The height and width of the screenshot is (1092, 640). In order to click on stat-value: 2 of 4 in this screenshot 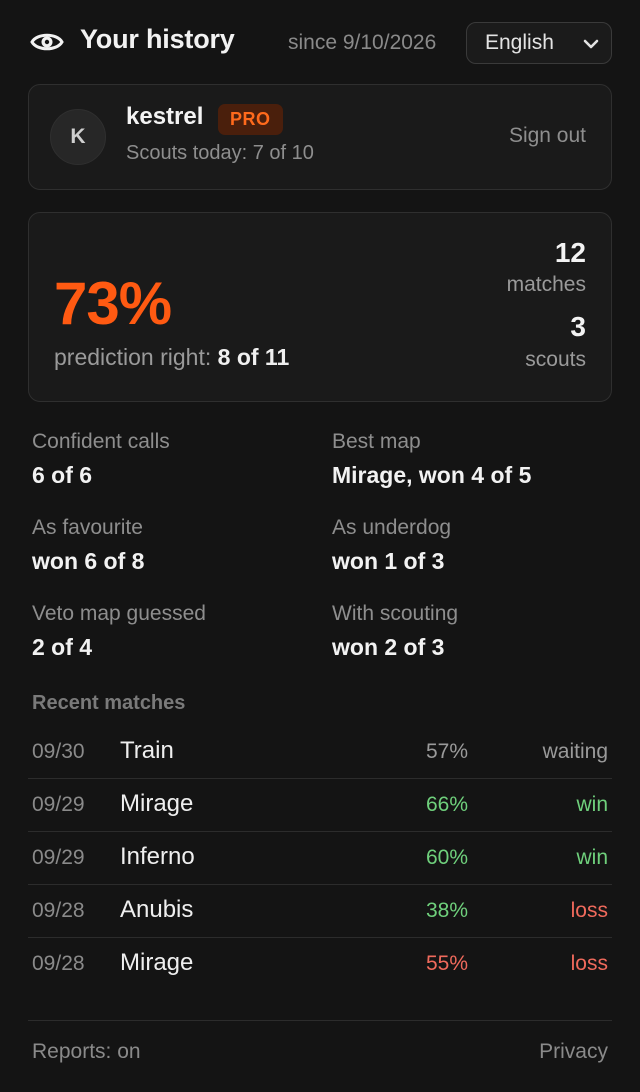, I will do `click(62, 647)`.